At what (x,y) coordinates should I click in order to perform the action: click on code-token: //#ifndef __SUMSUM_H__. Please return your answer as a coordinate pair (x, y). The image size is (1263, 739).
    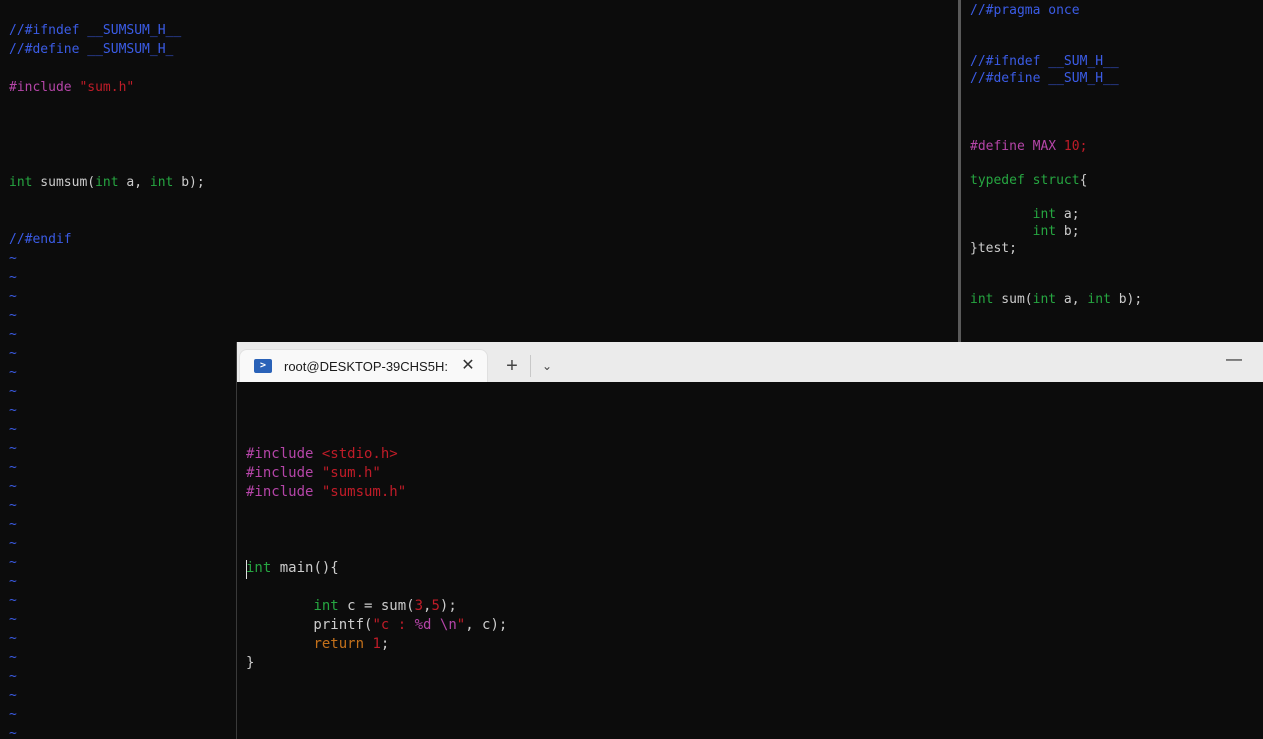
    Looking at the image, I should click on (95, 30).